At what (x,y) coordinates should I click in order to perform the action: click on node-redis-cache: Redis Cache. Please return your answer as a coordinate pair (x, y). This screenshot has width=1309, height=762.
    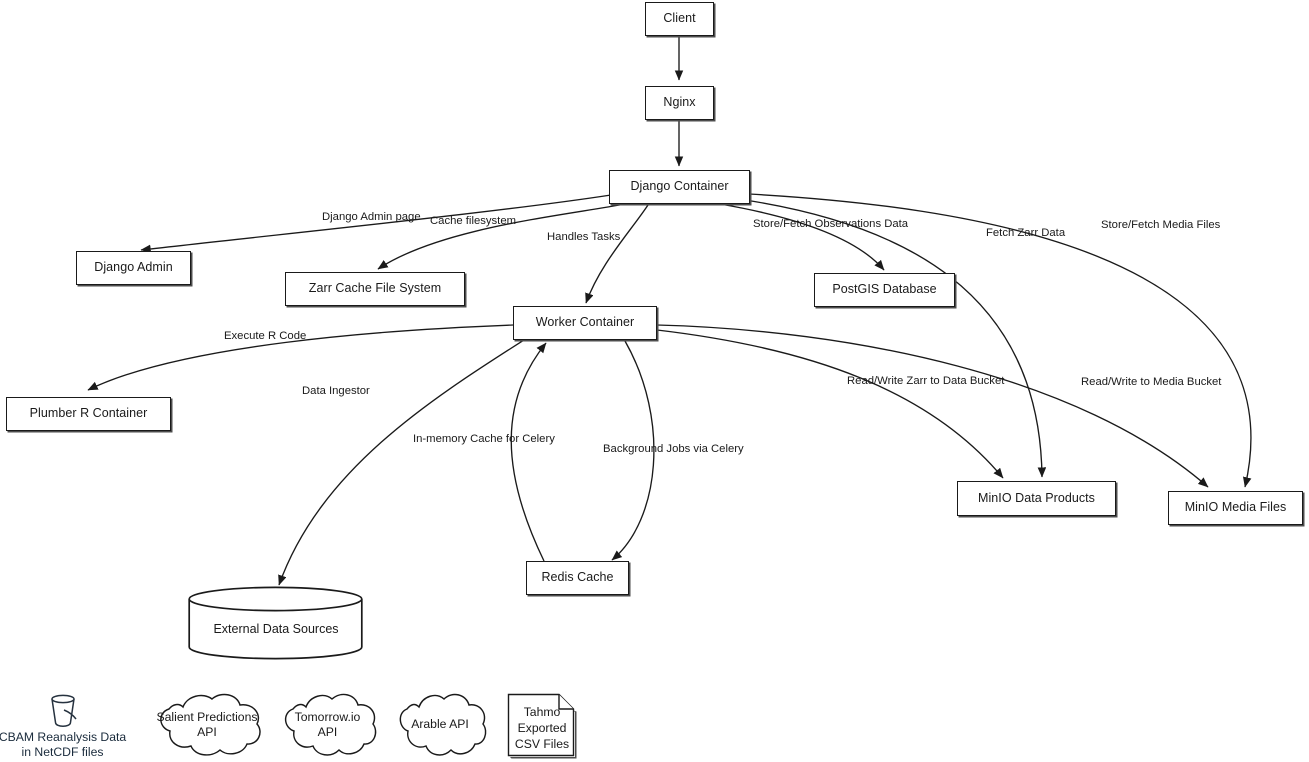
    Looking at the image, I should click on (577, 578).